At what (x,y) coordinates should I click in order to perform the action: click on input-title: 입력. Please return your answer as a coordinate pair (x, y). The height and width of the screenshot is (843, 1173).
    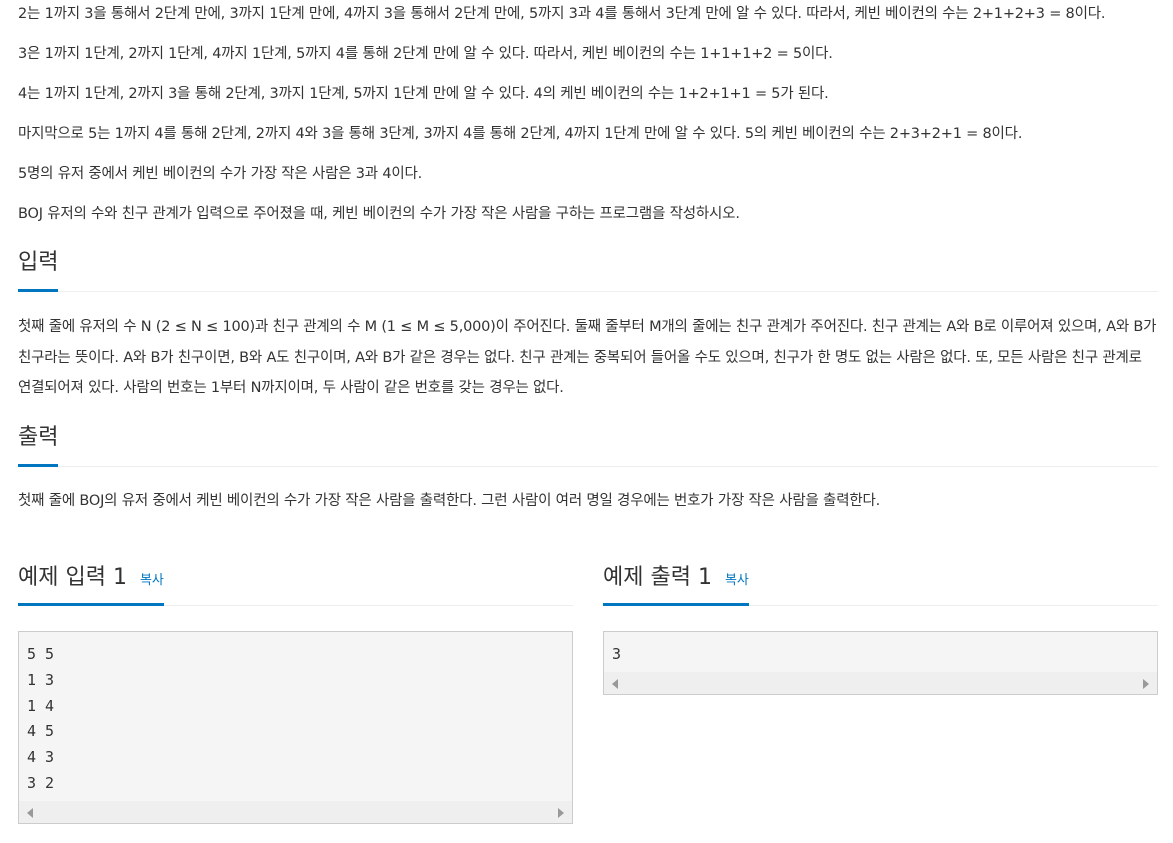
    Looking at the image, I should click on (38, 268).